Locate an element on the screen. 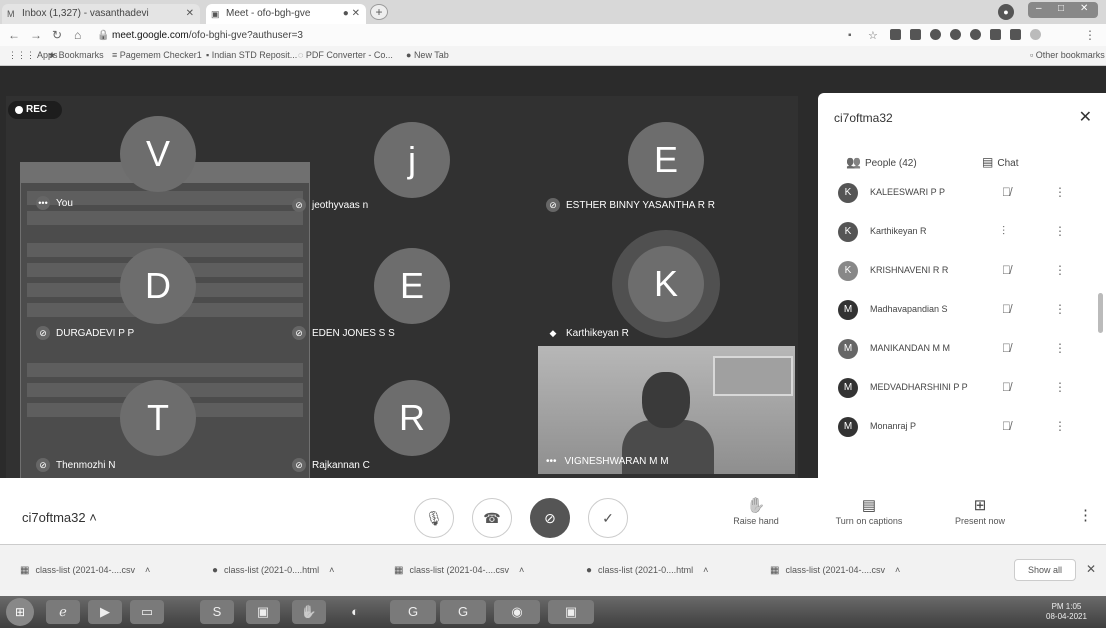 This screenshot has width=1106, height=628. app-icon: S is located at coordinates (217, 612).